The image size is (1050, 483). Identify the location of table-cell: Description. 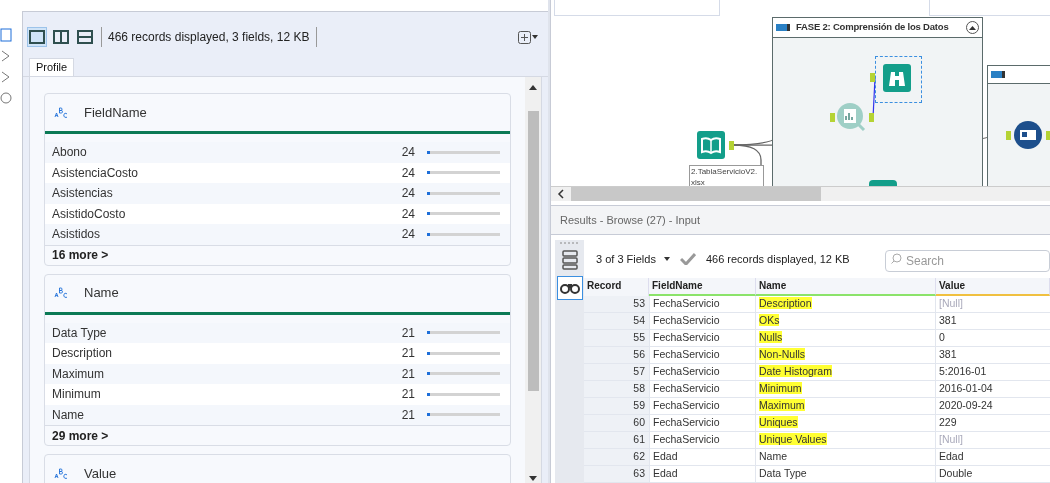
(785, 303).